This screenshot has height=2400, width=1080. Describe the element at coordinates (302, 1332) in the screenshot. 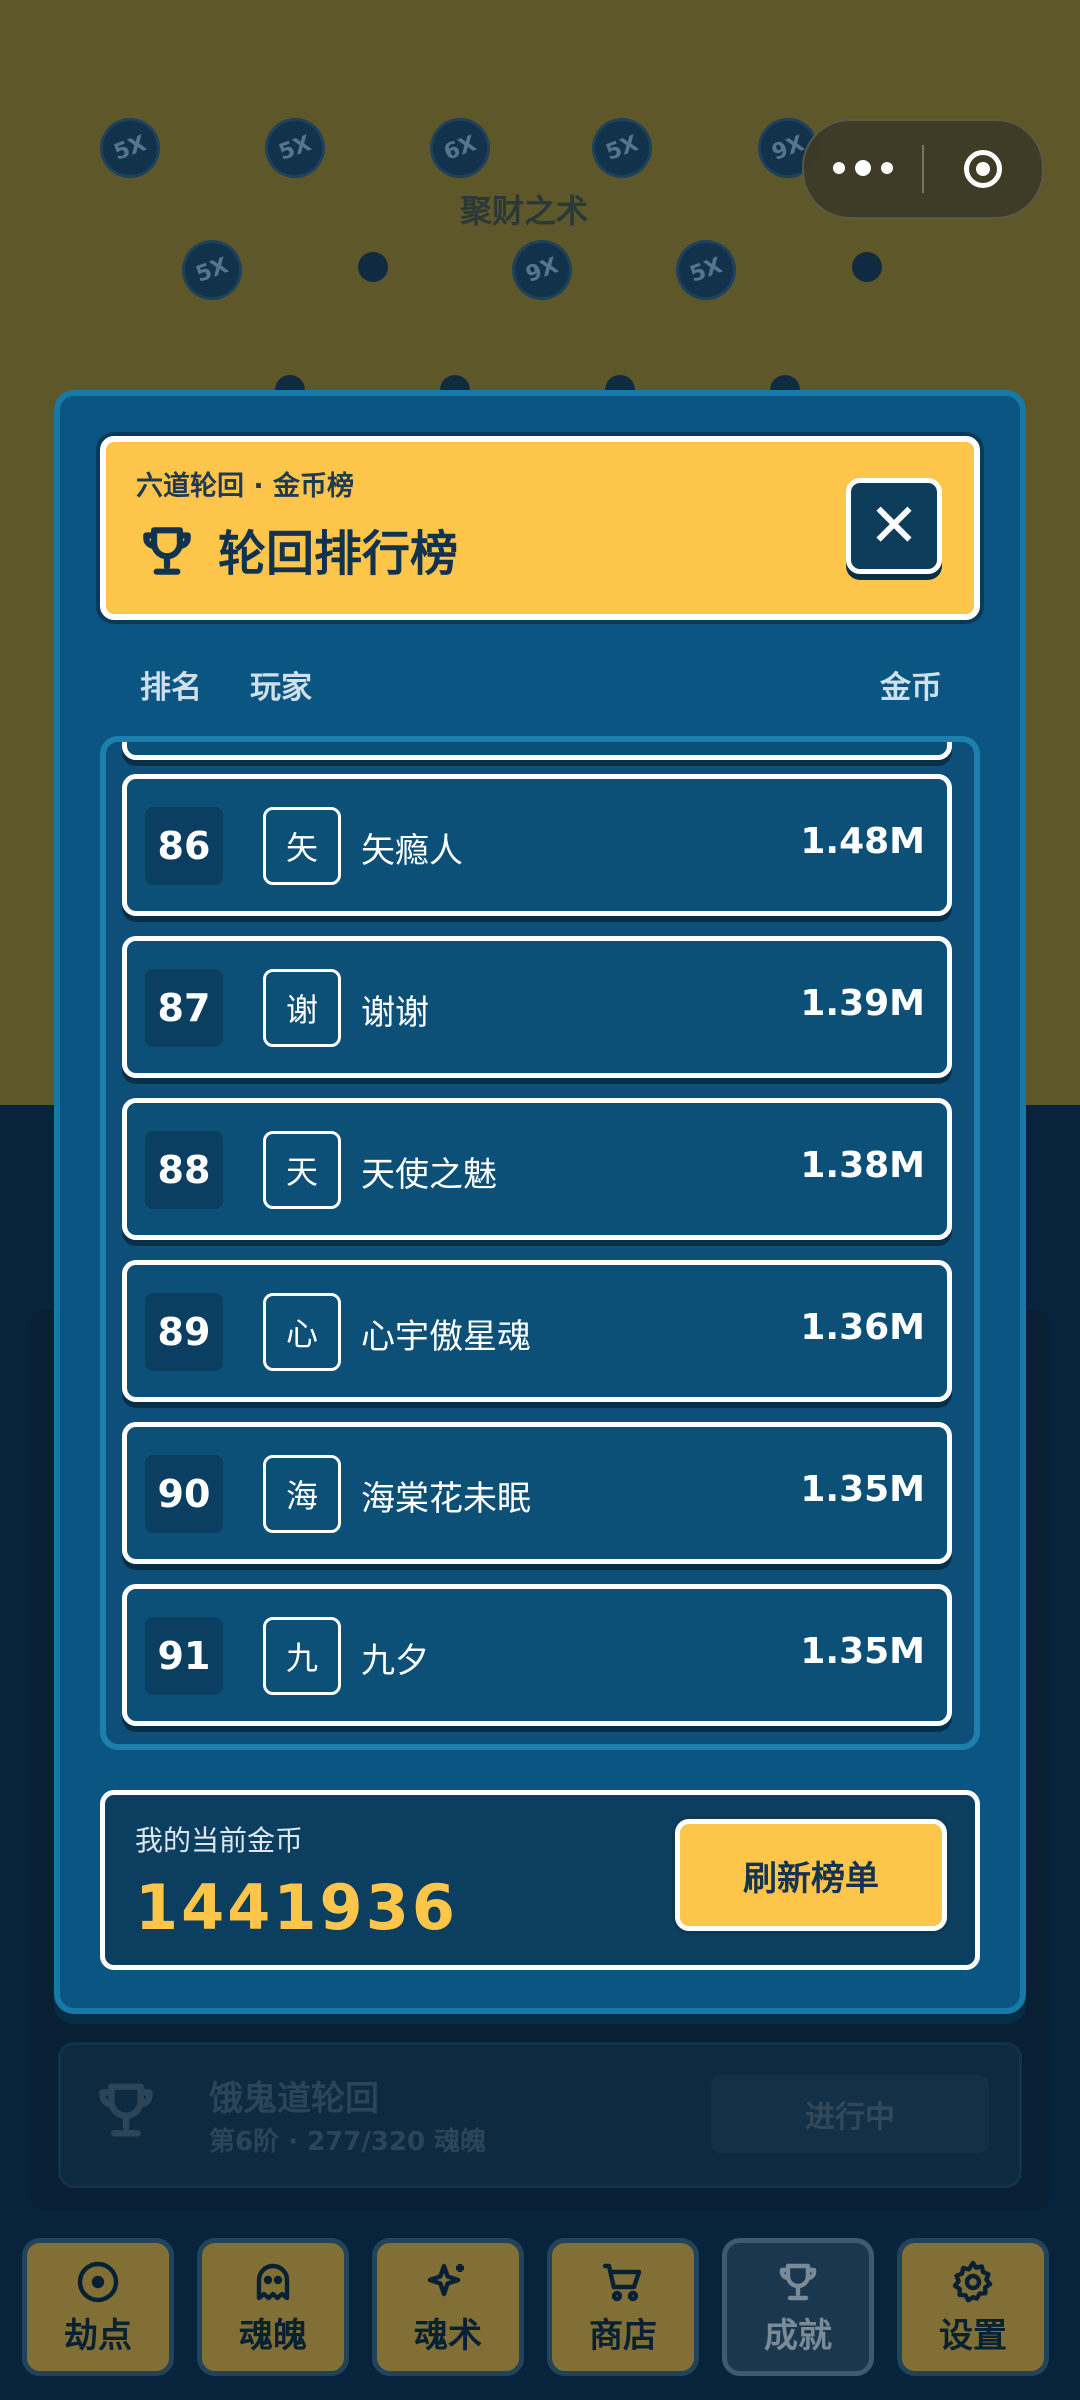

I see `avatar: 心` at that location.